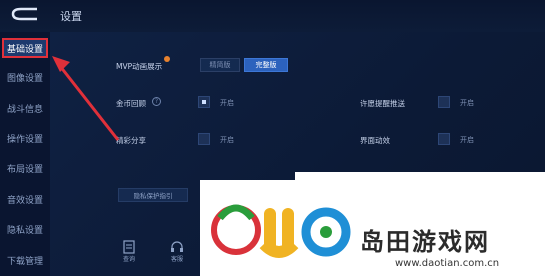  Describe the element at coordinates (425, 241) in the screenshot. I see `watermark-site-name: 岛田游戏网` at that location.